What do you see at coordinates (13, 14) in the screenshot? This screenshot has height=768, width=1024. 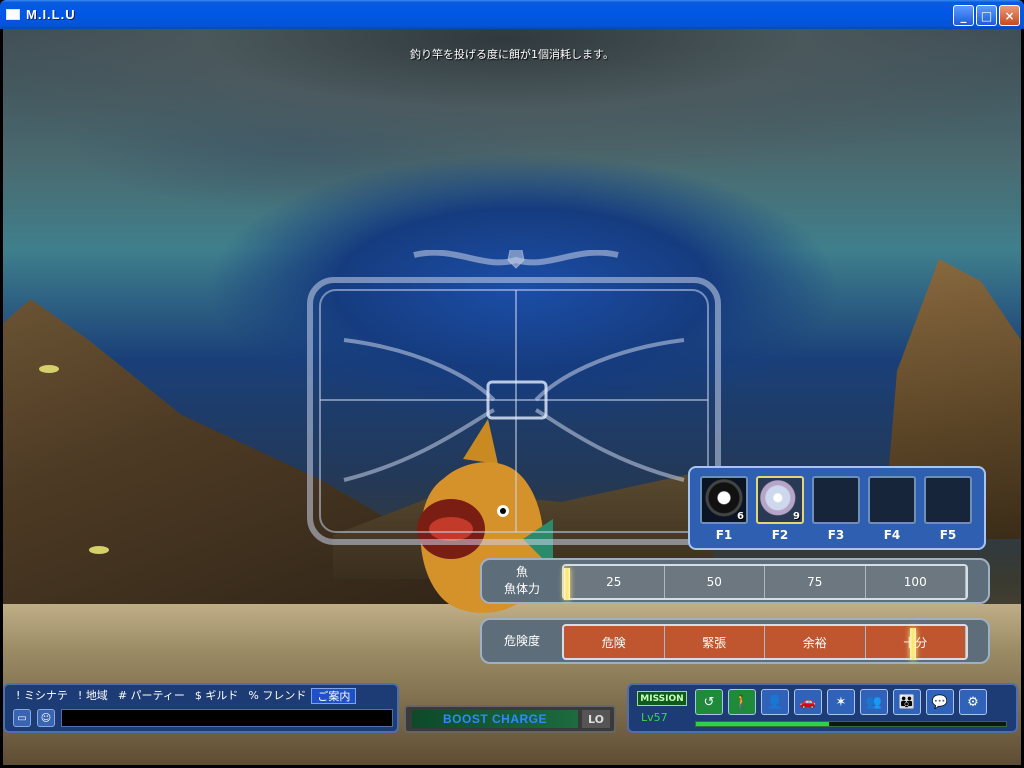 I see `app-icon` at bounding box center [13, 14].